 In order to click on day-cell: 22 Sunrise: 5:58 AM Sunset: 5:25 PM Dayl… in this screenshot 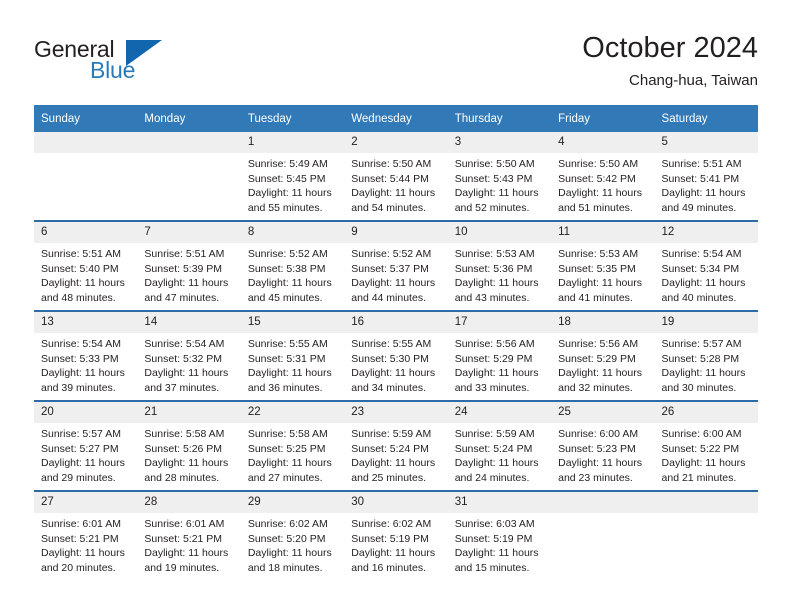, I will do `click(292, 445)`.